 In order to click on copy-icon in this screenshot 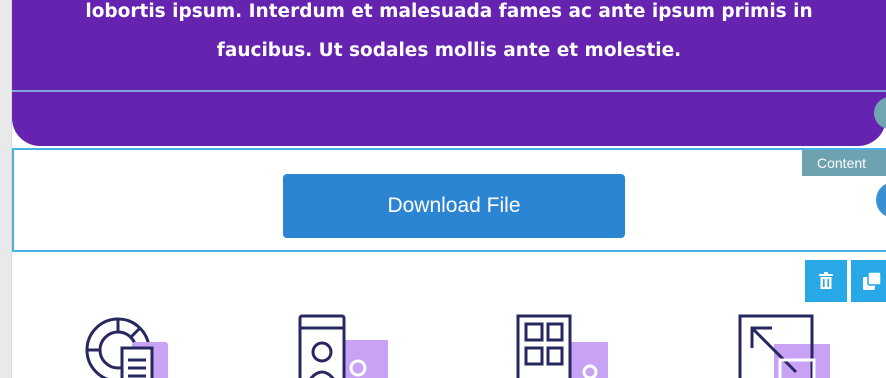, I will do `click(872, 280)`.